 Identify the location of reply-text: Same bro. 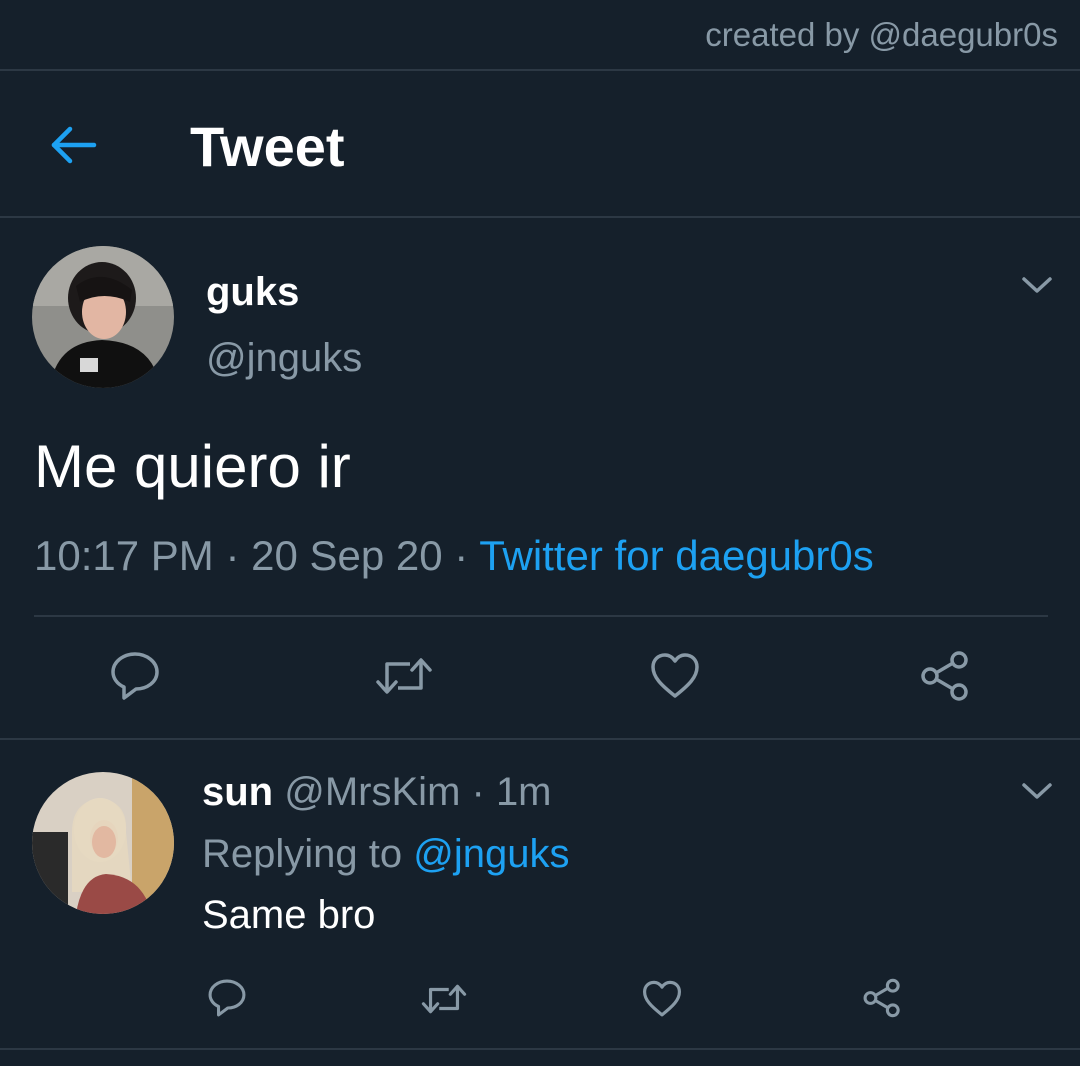
(289, 915).